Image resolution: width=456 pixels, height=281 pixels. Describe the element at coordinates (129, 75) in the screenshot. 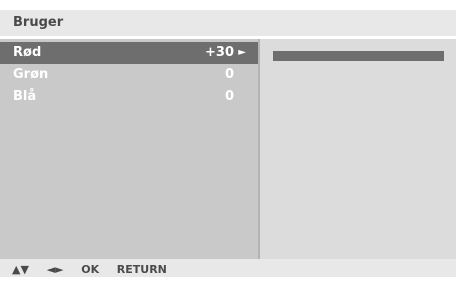

I see `menu-item-green: Grøn 0` at that location.